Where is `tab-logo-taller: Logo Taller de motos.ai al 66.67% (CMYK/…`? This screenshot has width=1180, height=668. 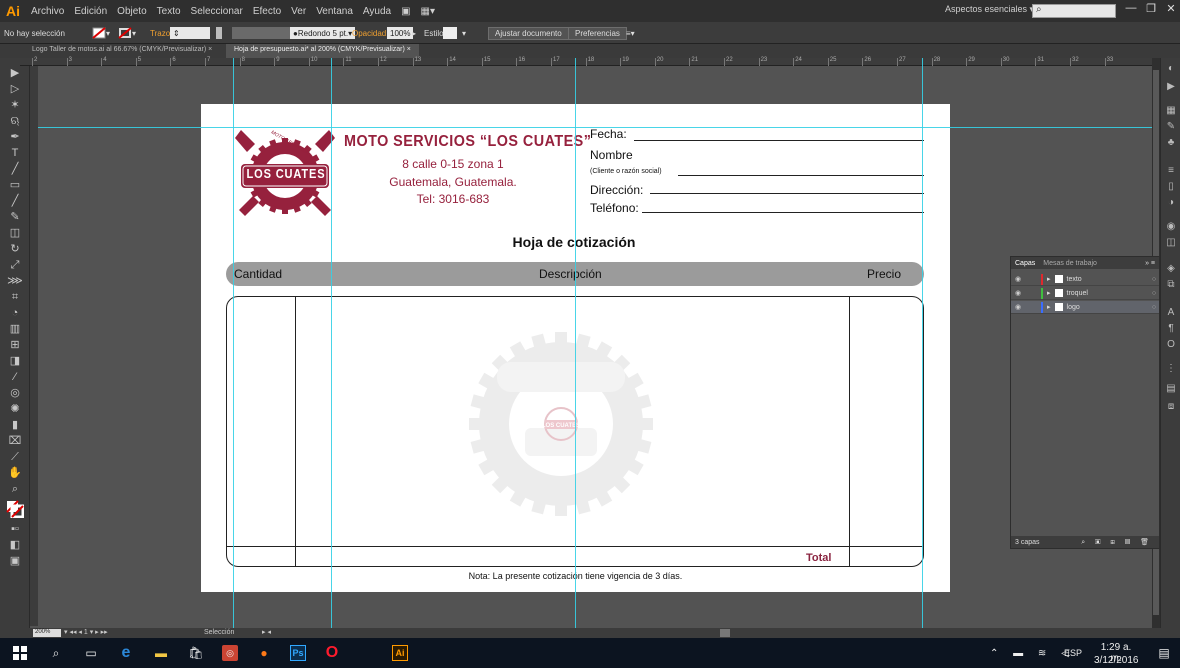 tab-logo-taller: Logo Taller de motos.ai al 66.67% (CMYK/… is located at coordinates (122, 51).